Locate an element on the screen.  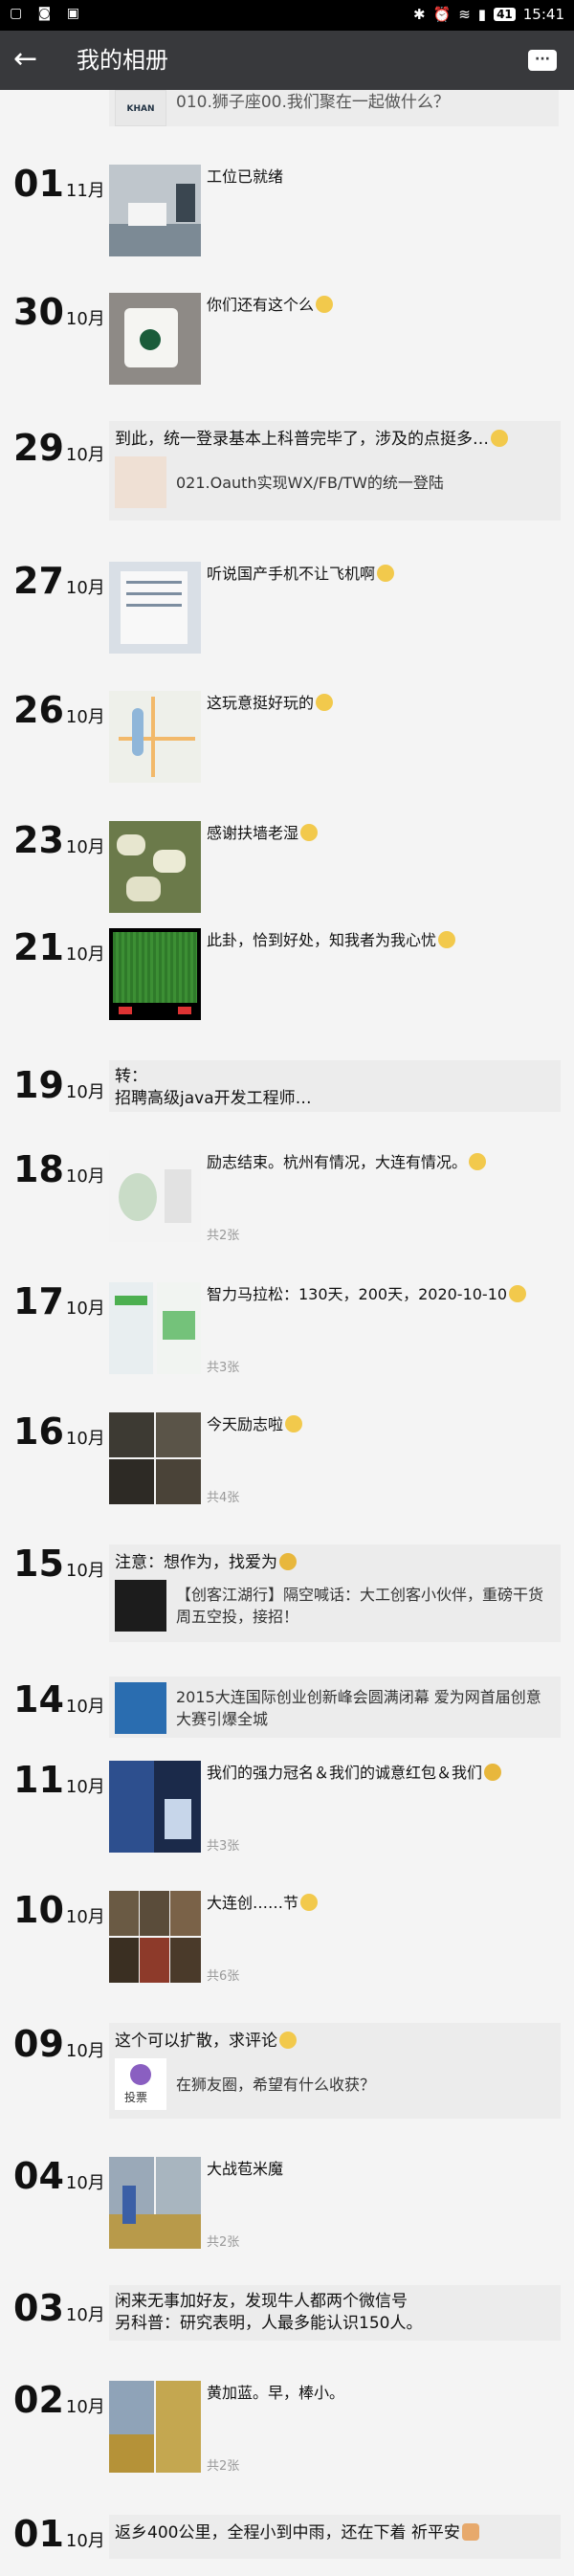
vote-title: 在狮友圈，希望有什么收获？ is located at coordinates (276, 2084).